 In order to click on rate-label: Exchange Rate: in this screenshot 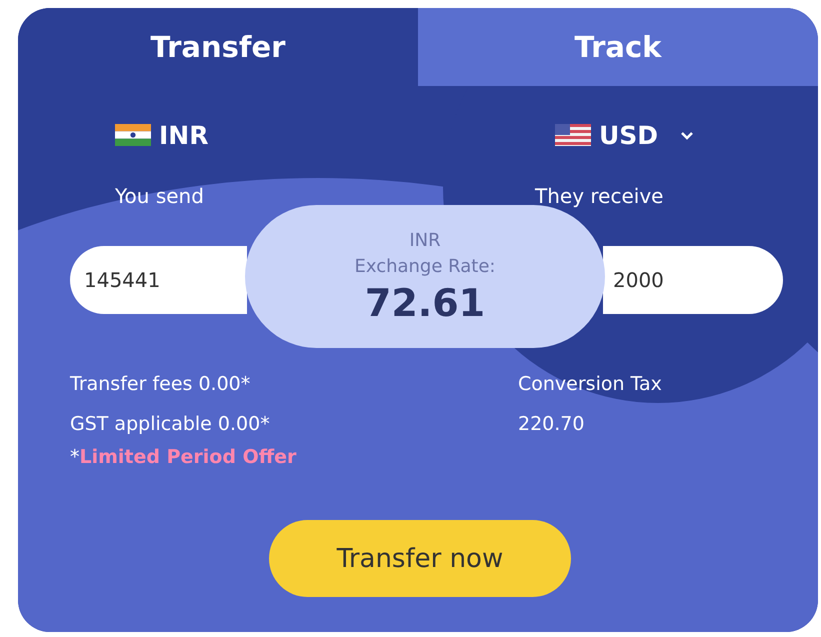, I will do `click(425, 266)`.